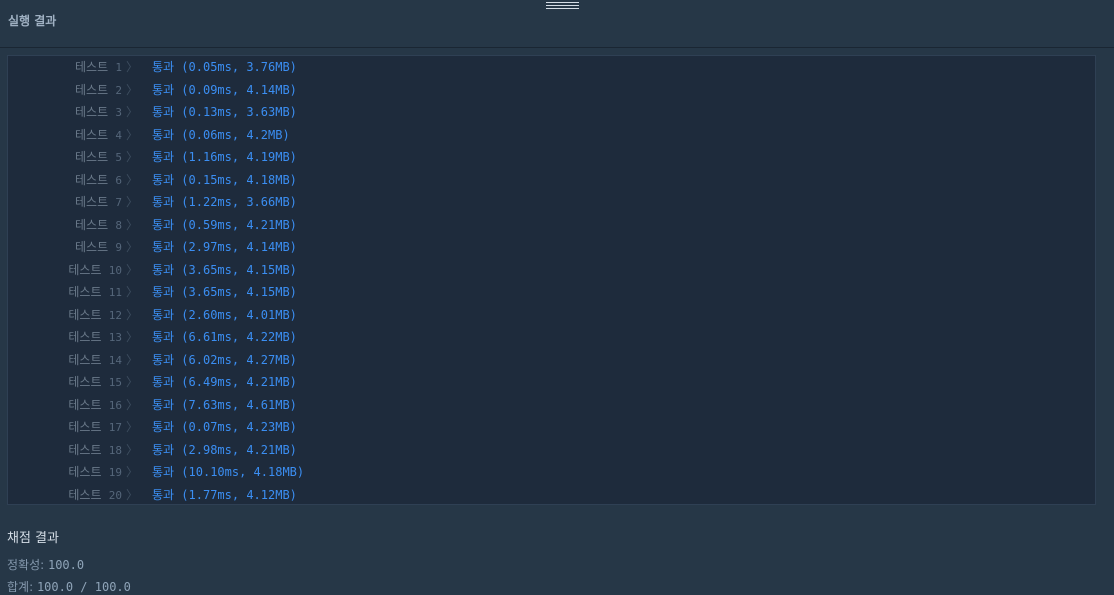 The height and width of the screenshot is (595, 1114). I want to click on score-title: 채점 결과, so click(33, 538).